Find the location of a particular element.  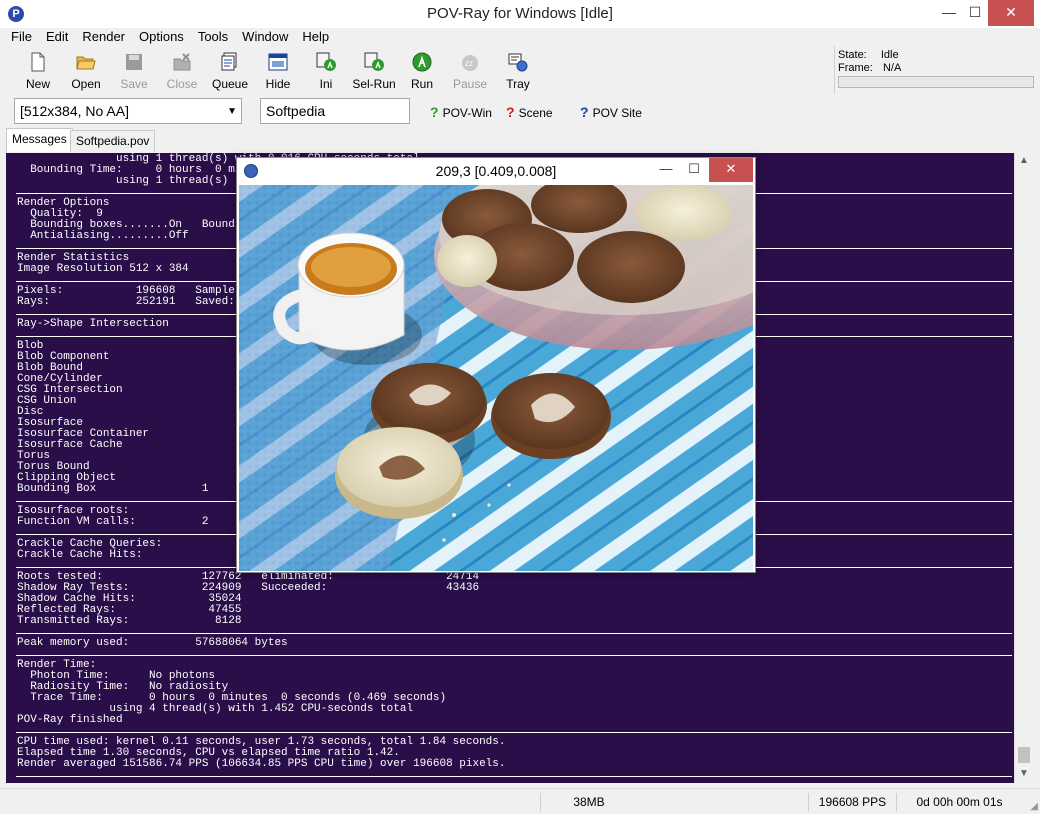

scrollbar-thumb is located at coordinates (1024, 755).